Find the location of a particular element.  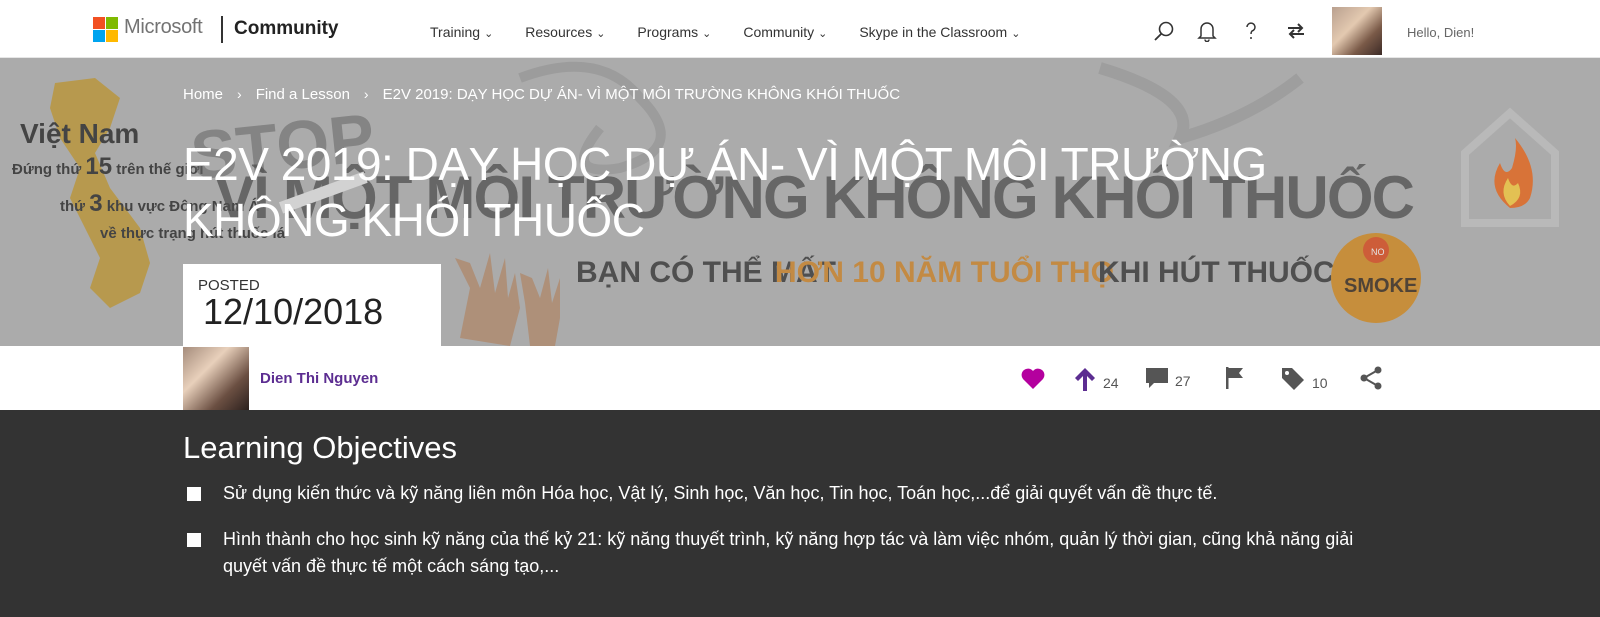

arrow-up-icon is located at coordinates (1085, 379).